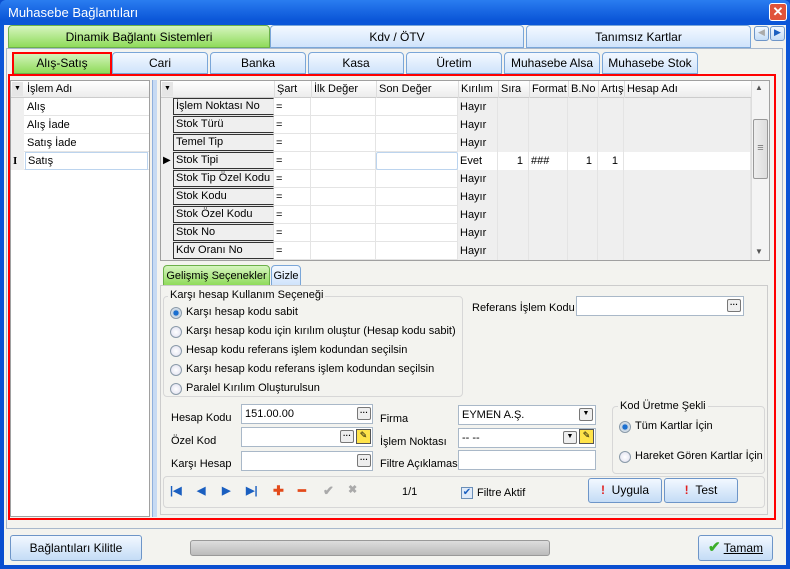  I want to click on cell-kirilim: Evet, so click(478, 161).